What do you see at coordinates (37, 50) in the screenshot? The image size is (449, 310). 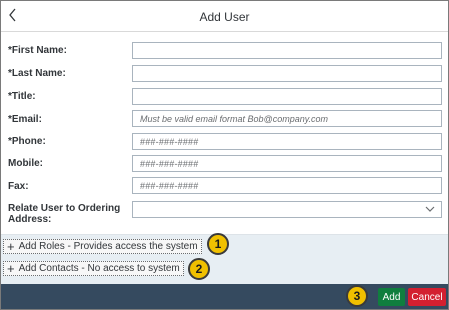 I see `first-name-label: *First Name:` at bounding box center [37, 50].